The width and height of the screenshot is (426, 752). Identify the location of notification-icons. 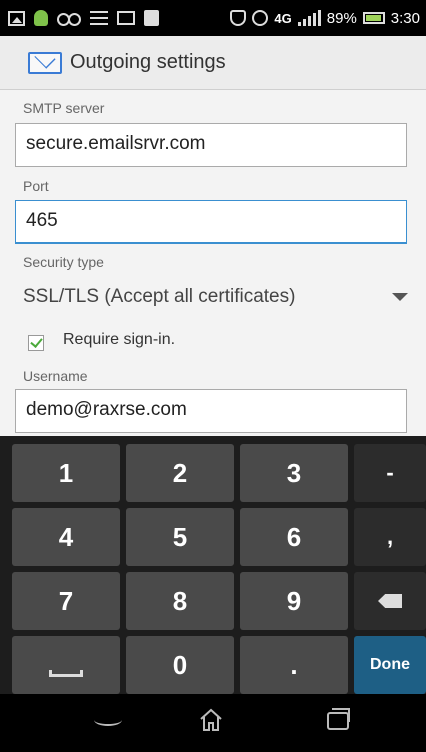
(79, 18).